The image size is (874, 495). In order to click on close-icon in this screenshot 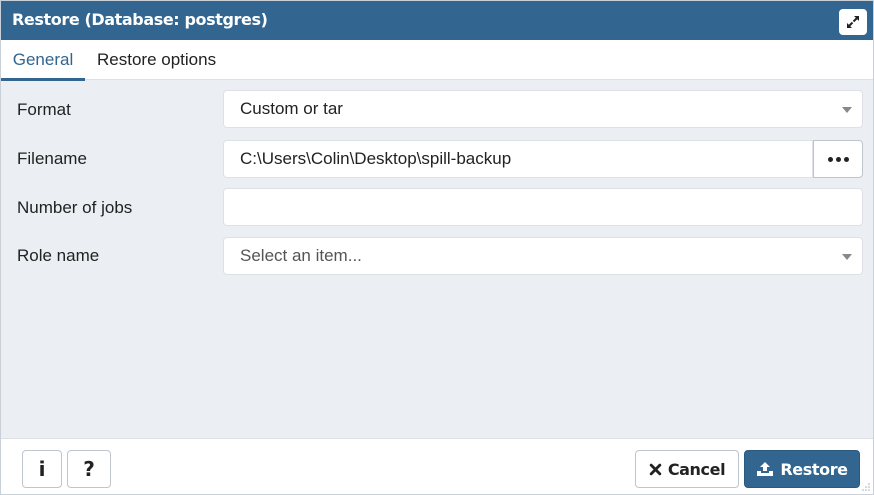, I will do `click(655, 469)`.